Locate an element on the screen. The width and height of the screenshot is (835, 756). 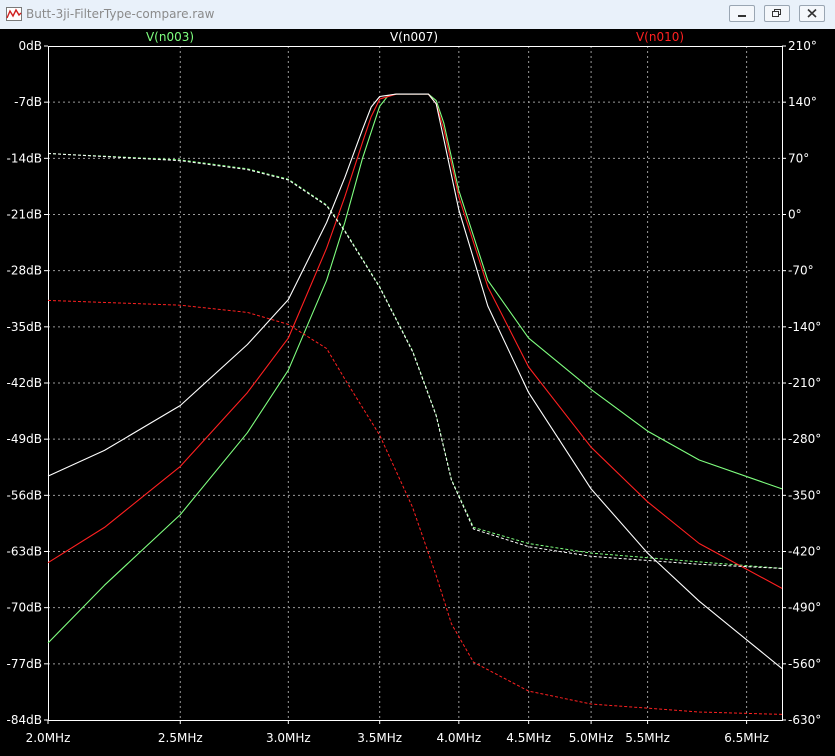
y-right-tick-label: -70° is located at coordinates (801, 271).